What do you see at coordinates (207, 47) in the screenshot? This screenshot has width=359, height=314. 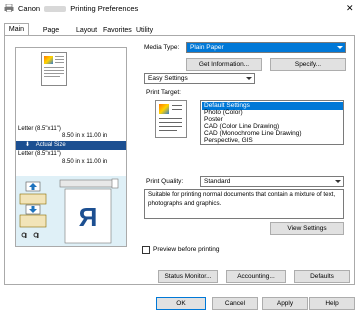 I see `media-type-value: Plain Paper` at bounding box center [207, 47].